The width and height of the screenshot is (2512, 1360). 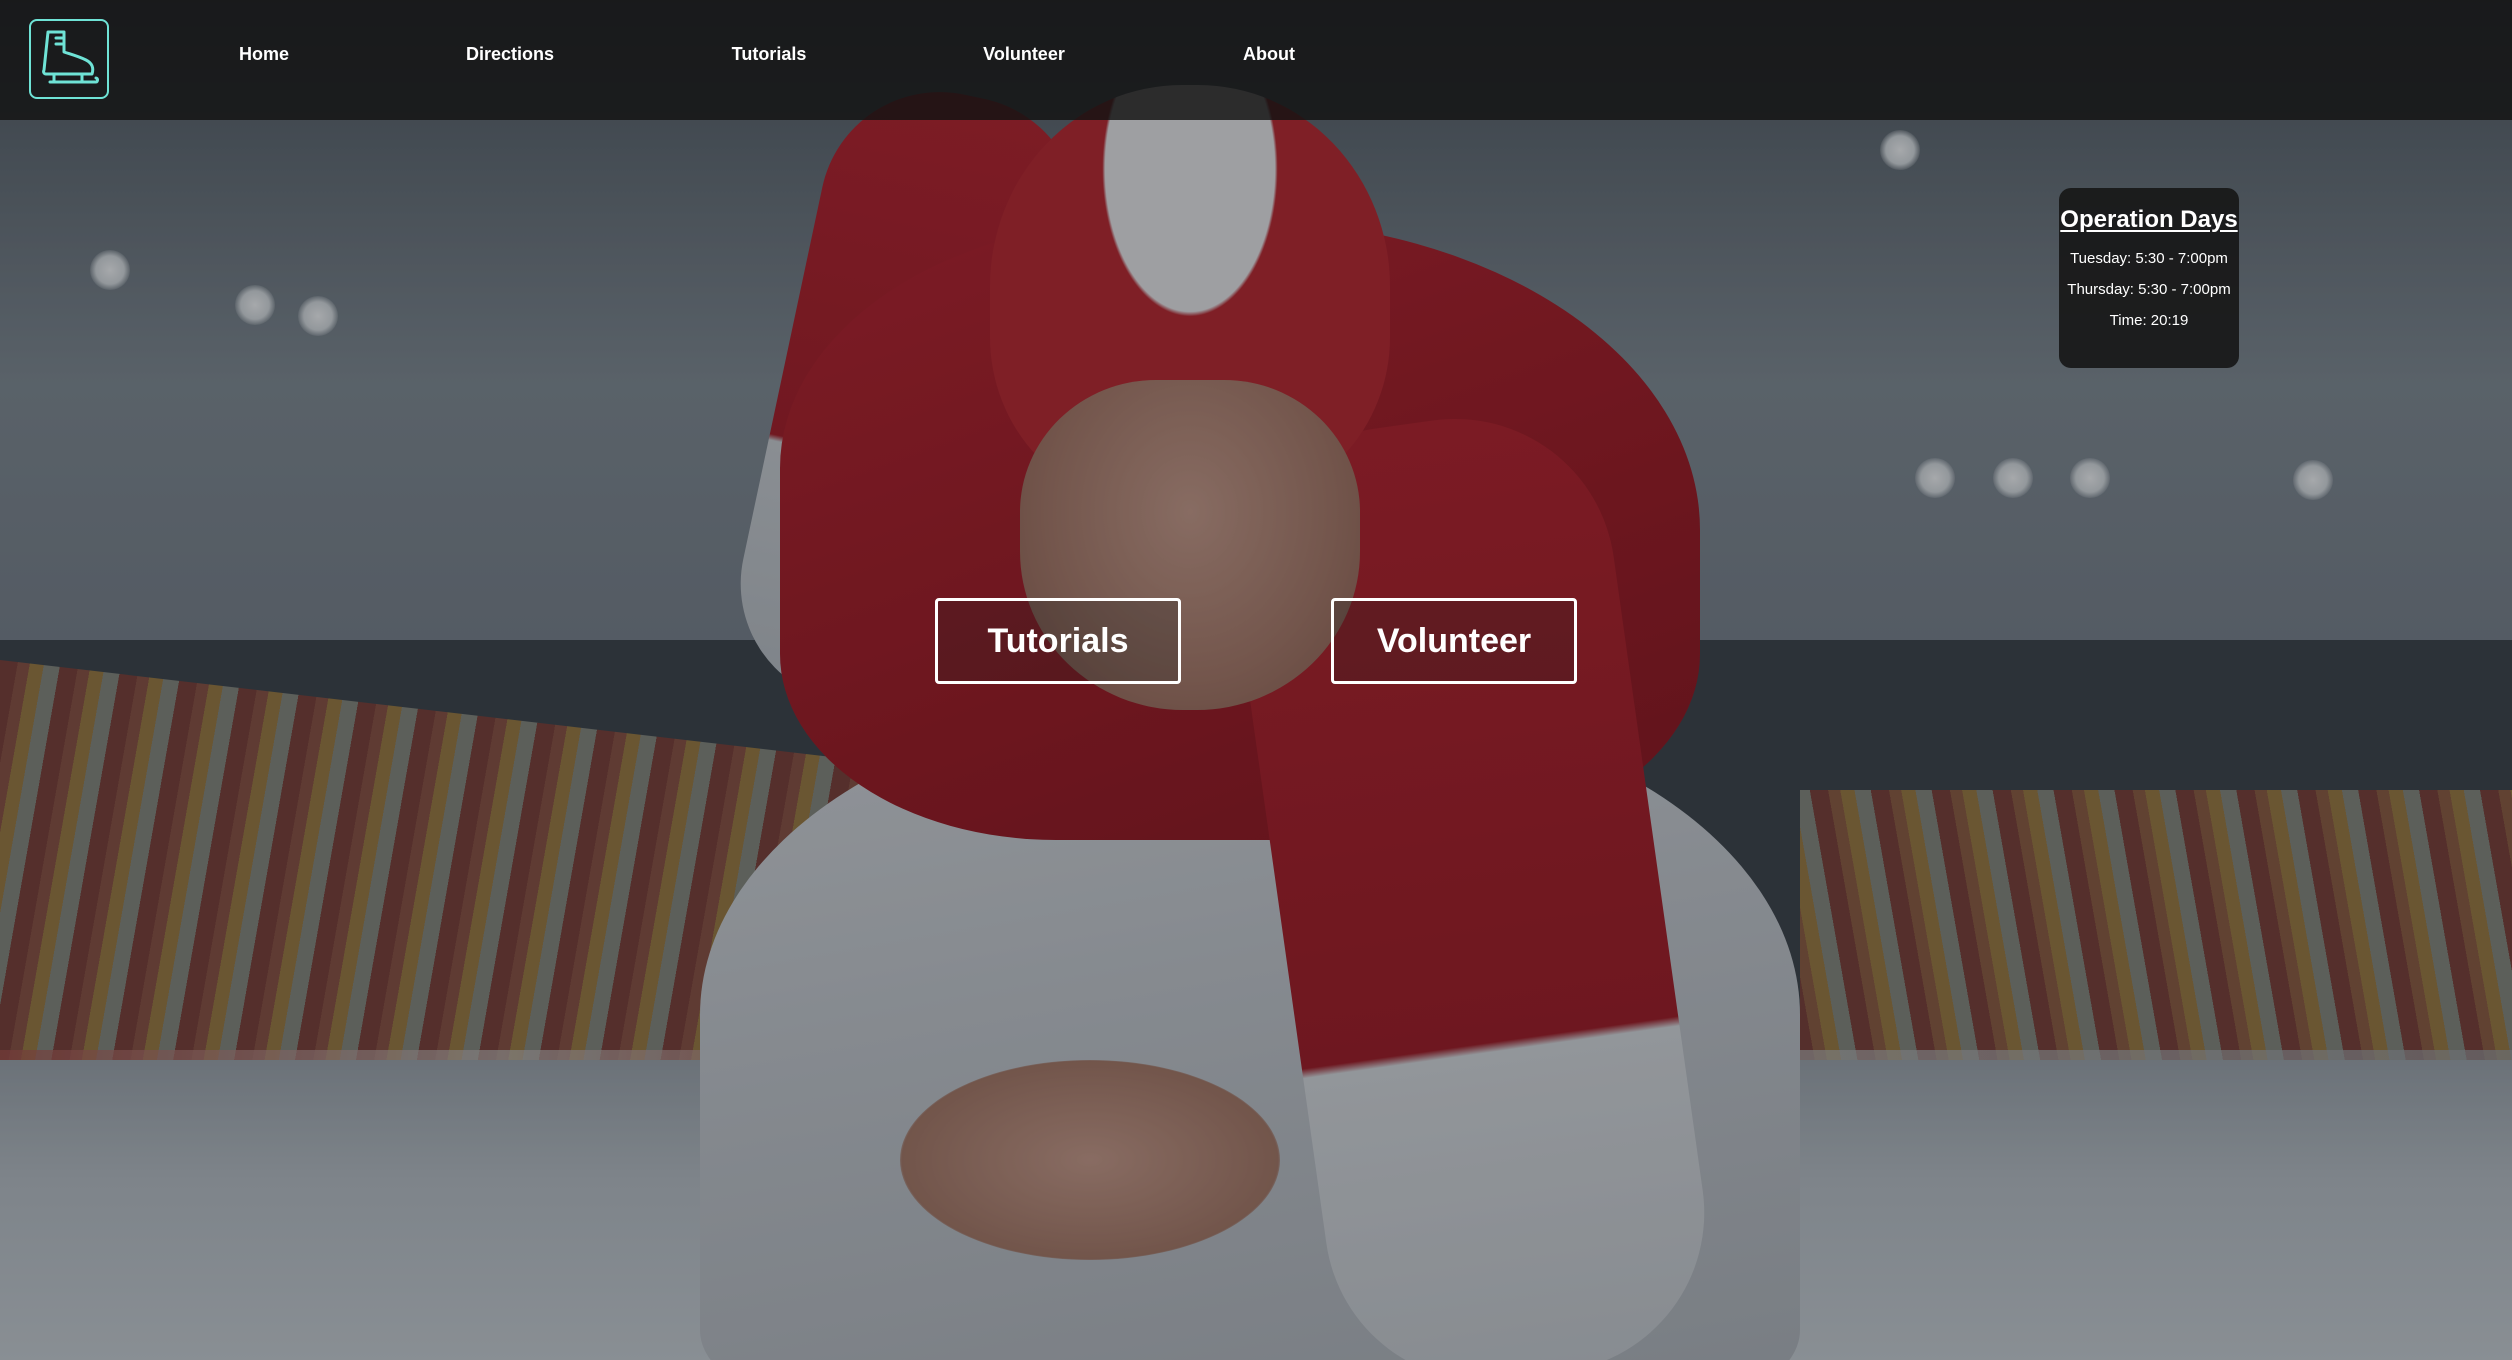 What do you see at coordinates (264, 54) in the screenshot?
I see `nav-home: Home` at bounding box center [264, 54].